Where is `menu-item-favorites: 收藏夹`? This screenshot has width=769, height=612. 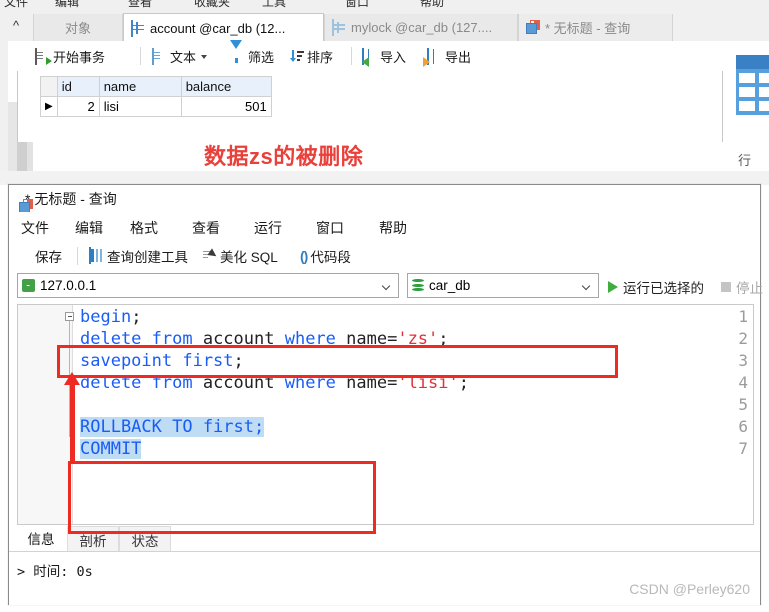 menu-item-favorites: 收藏夹 is located at coordinates (212, 5).